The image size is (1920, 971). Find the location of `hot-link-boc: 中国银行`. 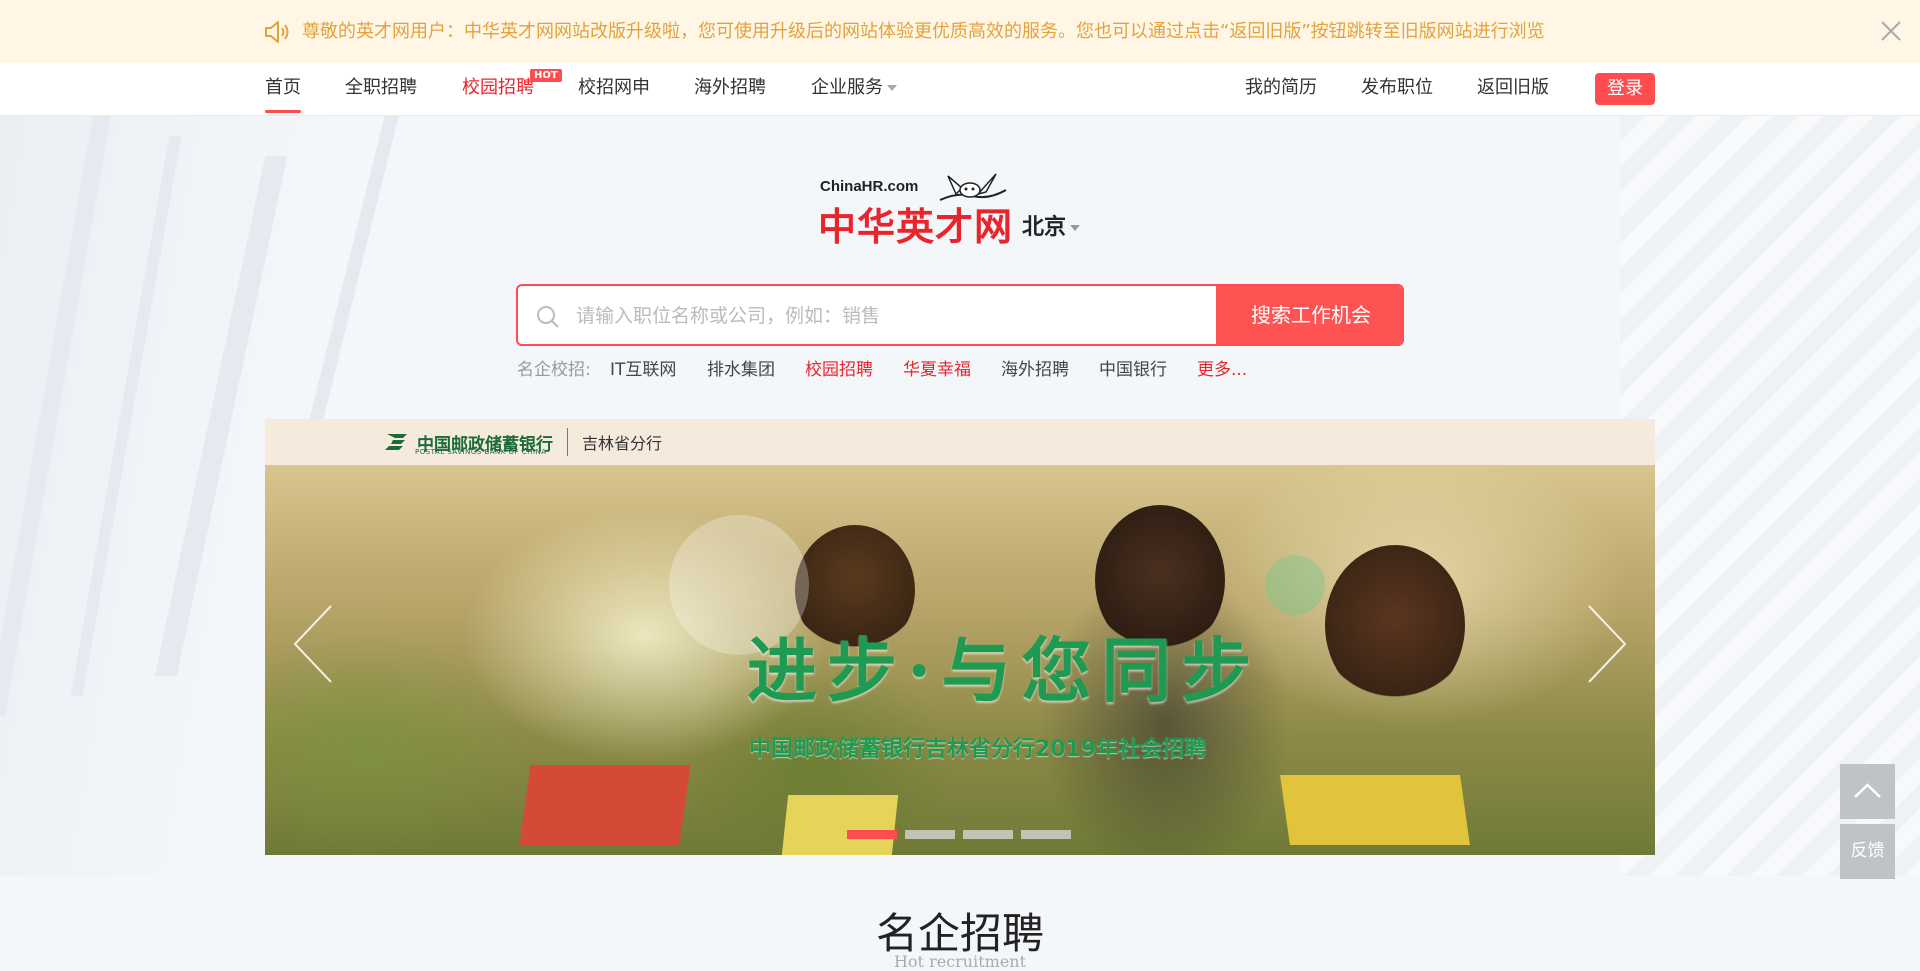

hot-link-boc: 中国银行 is located at coordinates (1133, 370).